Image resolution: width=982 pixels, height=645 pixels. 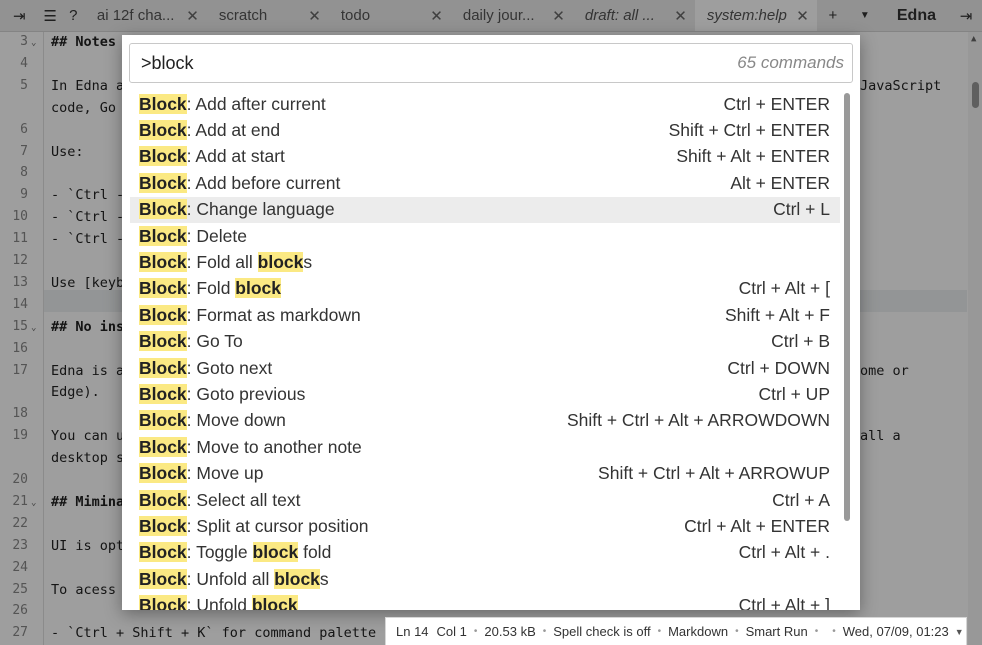 I want to click on command-label: Block: Change language, so click(x=237, y=209).